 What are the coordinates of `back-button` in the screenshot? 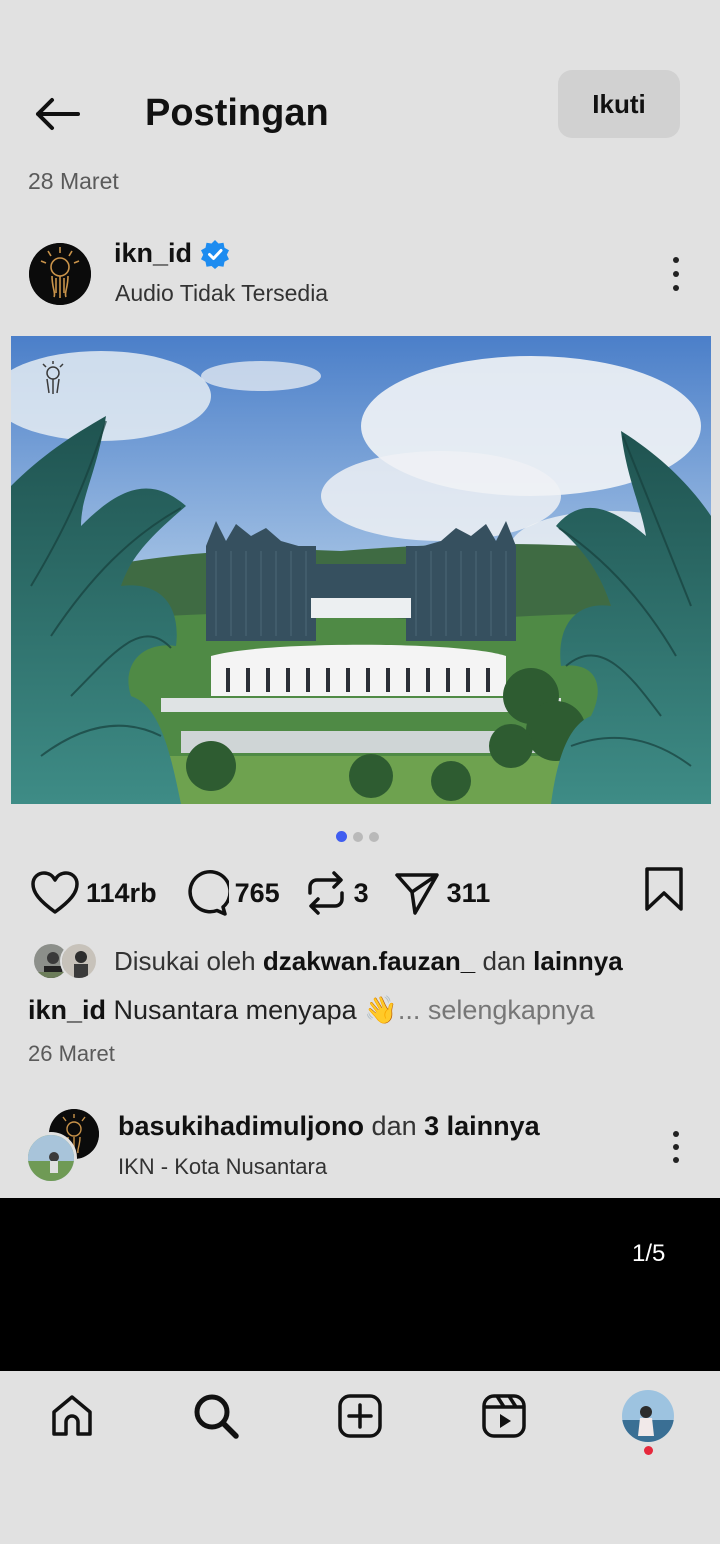 It's located at (56, 114).